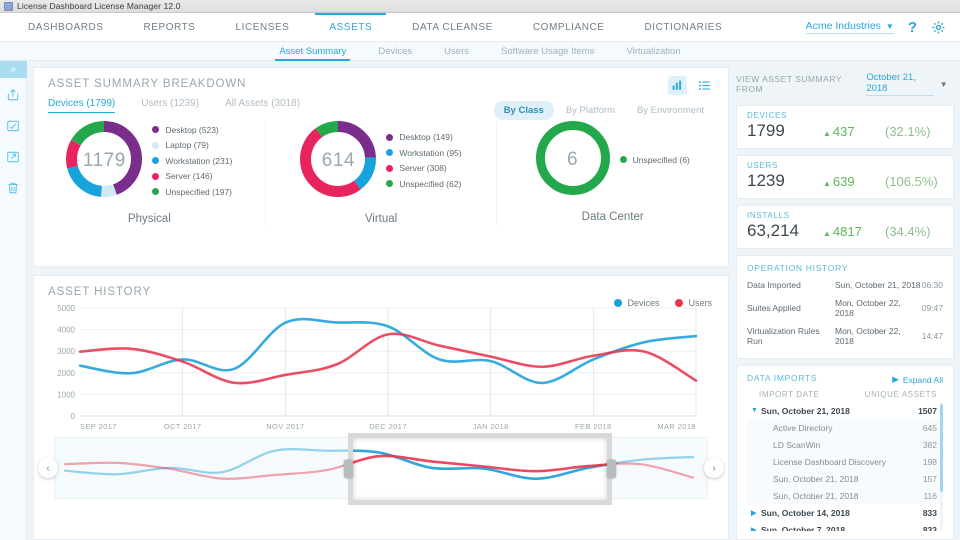  What do you see at coordinates (704, 85) in the screenshot?
I see `list-icon` at bounding box center [704, 85].